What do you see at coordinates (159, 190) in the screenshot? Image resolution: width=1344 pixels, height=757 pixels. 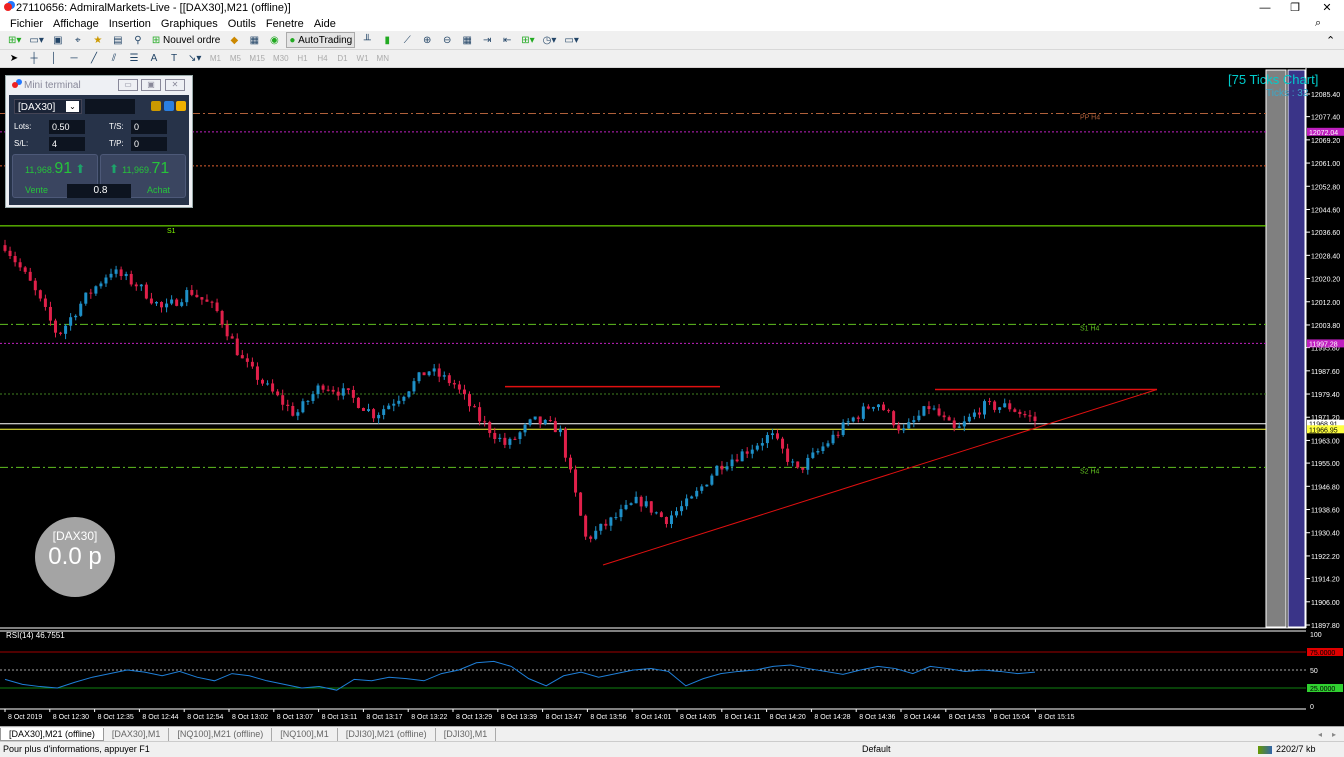 I see `buy-label: Achat` at bounding box center [159, 190].